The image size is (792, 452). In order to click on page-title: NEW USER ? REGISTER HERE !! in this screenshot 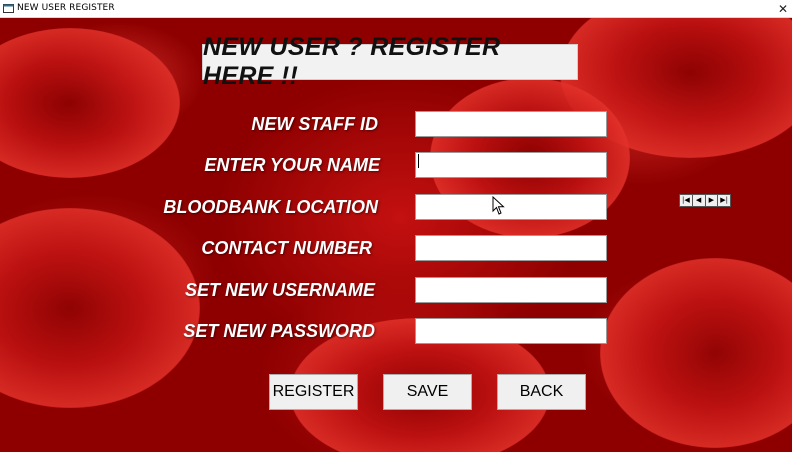, I will do `click(390, 61)`.